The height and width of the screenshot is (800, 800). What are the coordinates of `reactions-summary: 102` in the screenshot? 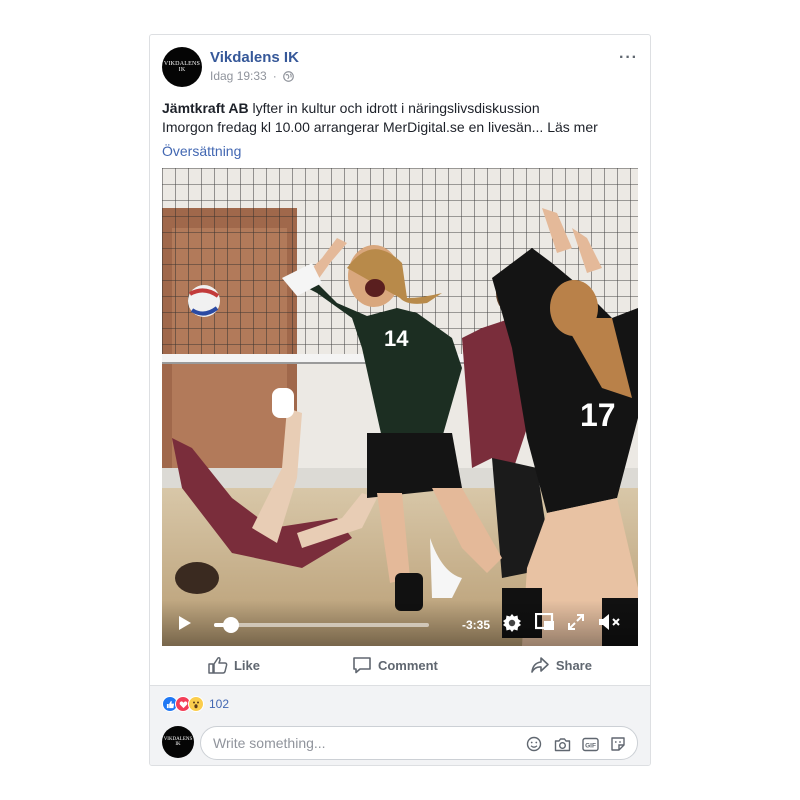 It's located at (195, 704).